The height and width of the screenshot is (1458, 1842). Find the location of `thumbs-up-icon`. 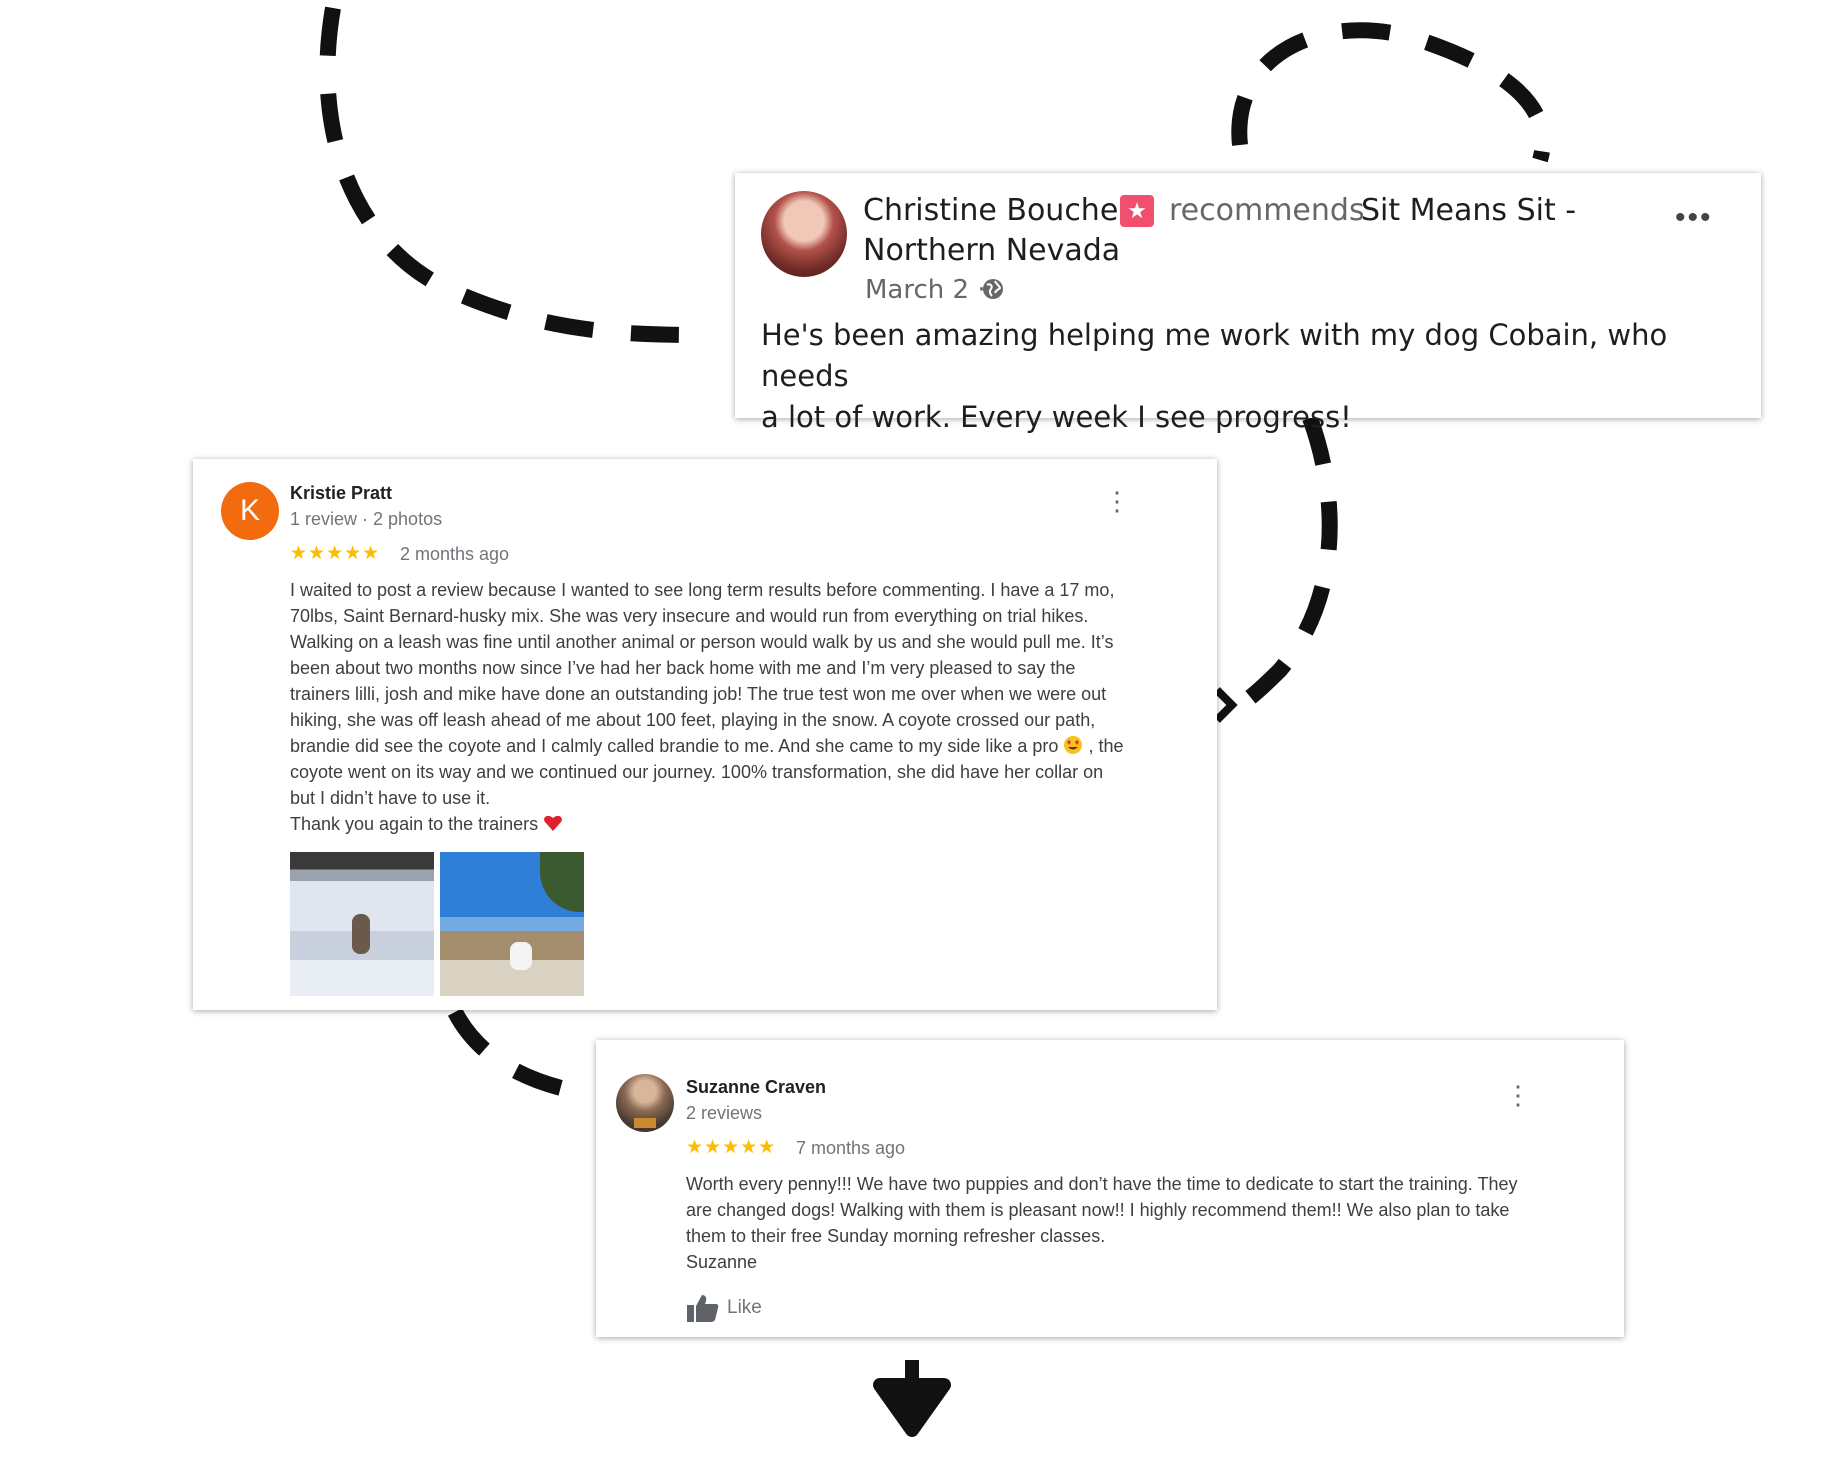

thumbs-up-icon is located at coordinates (703, 1308).